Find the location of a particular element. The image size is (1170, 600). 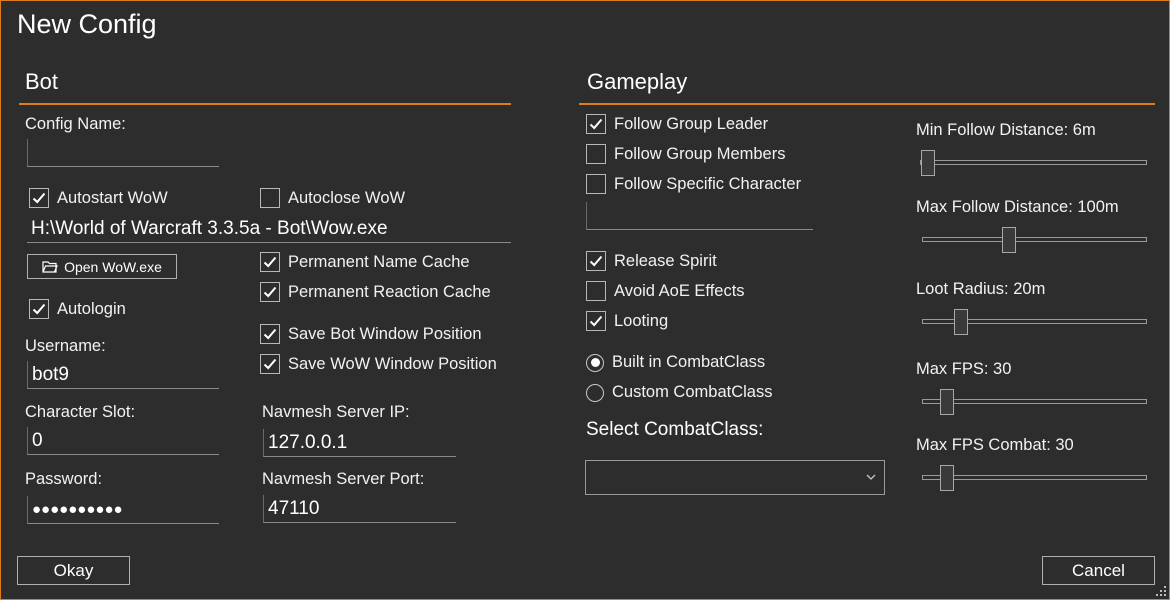

specific-character-input is located at coordinates (699, 216).